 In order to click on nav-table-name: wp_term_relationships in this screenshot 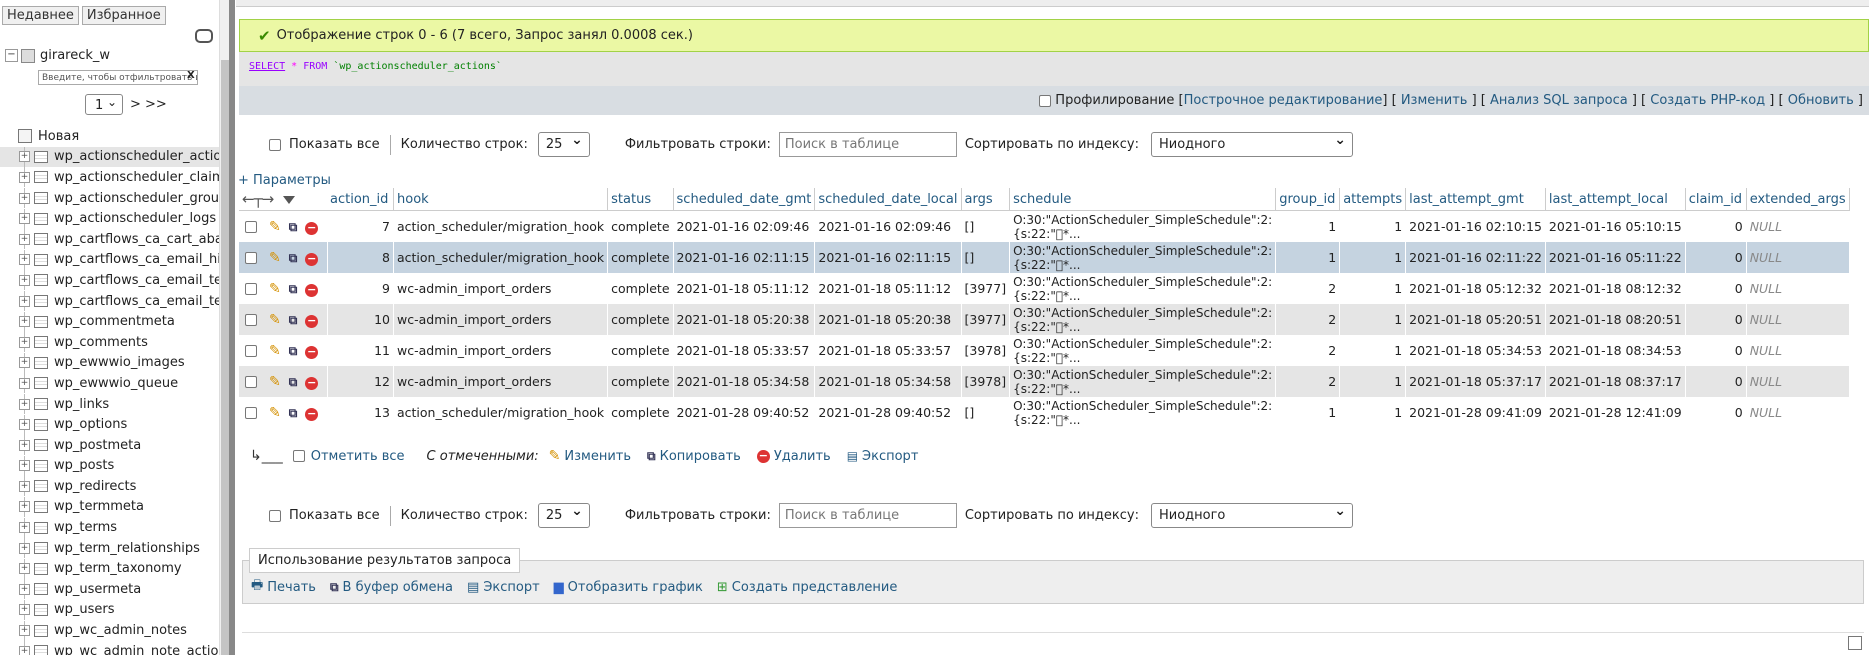, I will do `click(127, 548)`.